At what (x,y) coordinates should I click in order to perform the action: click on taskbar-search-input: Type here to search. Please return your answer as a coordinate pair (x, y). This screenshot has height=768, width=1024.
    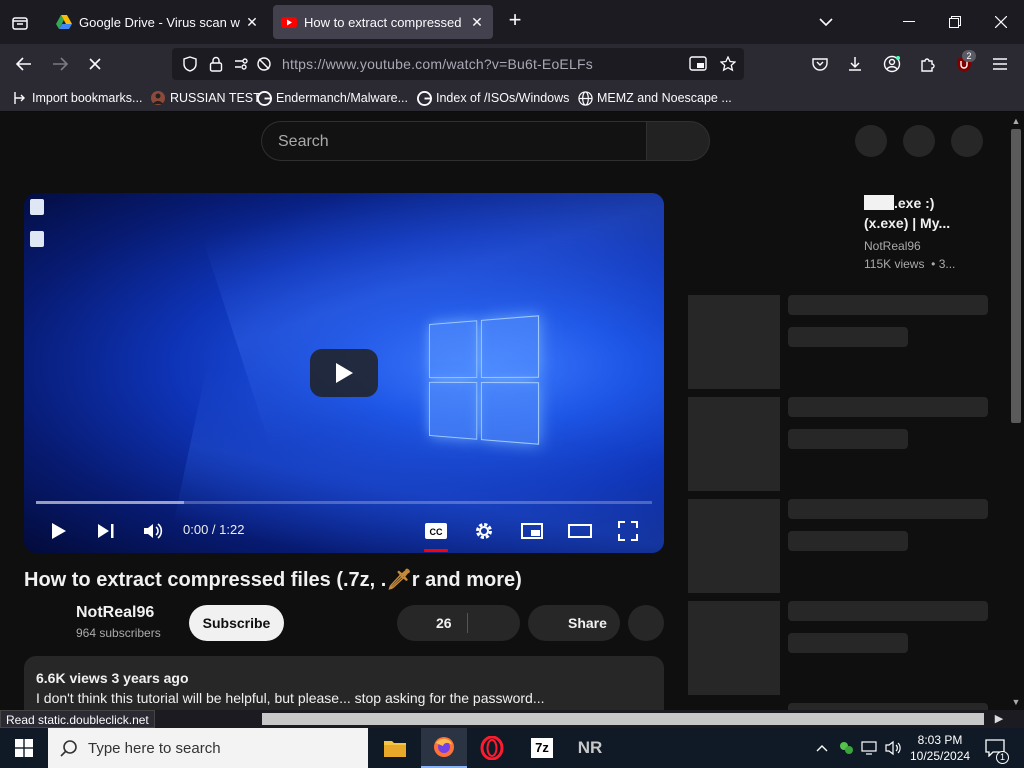
    Looking at the image, I should click on (208, 748).